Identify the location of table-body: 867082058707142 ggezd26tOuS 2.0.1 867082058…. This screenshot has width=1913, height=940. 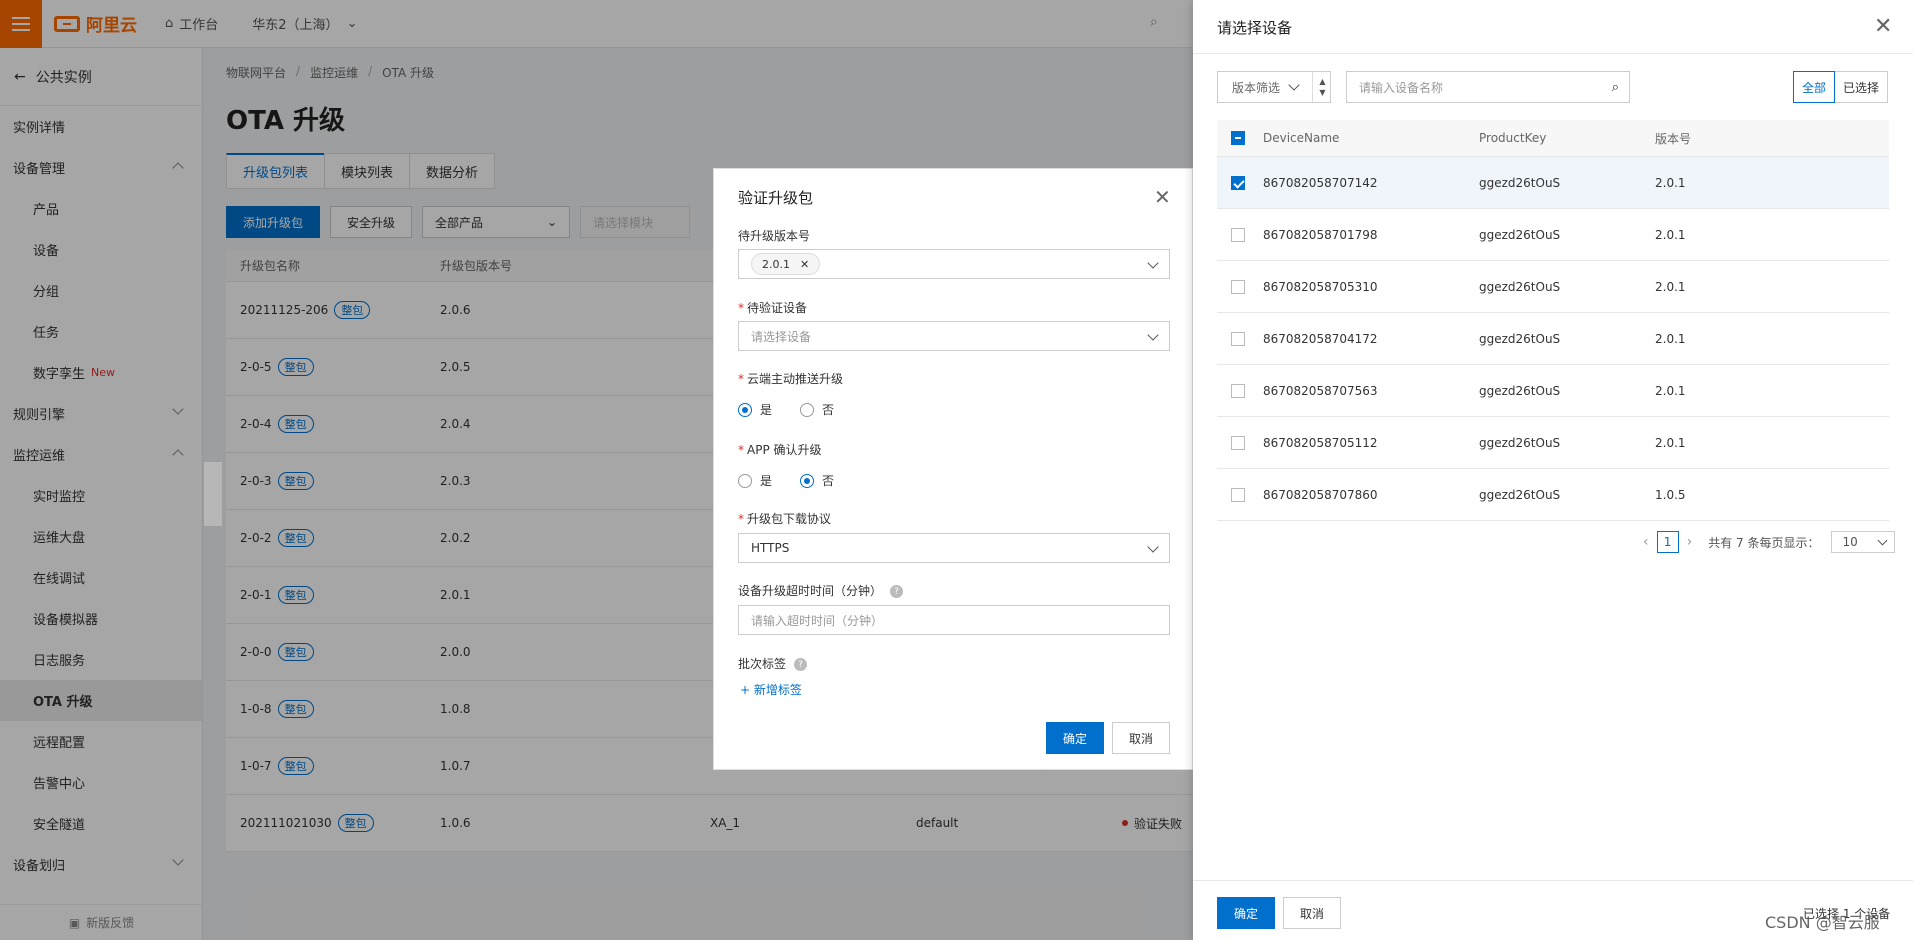
(1553, 339).